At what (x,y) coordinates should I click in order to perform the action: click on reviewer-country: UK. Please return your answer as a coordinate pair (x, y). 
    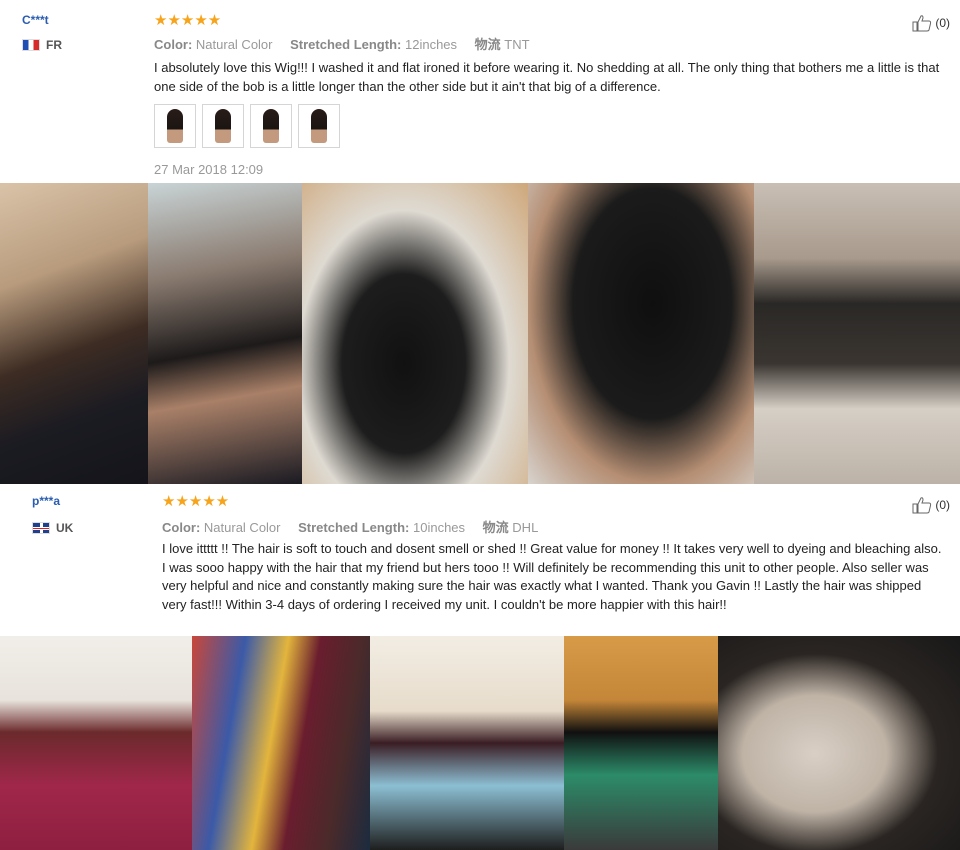
    Looking at the image, I should click on (52, 528).